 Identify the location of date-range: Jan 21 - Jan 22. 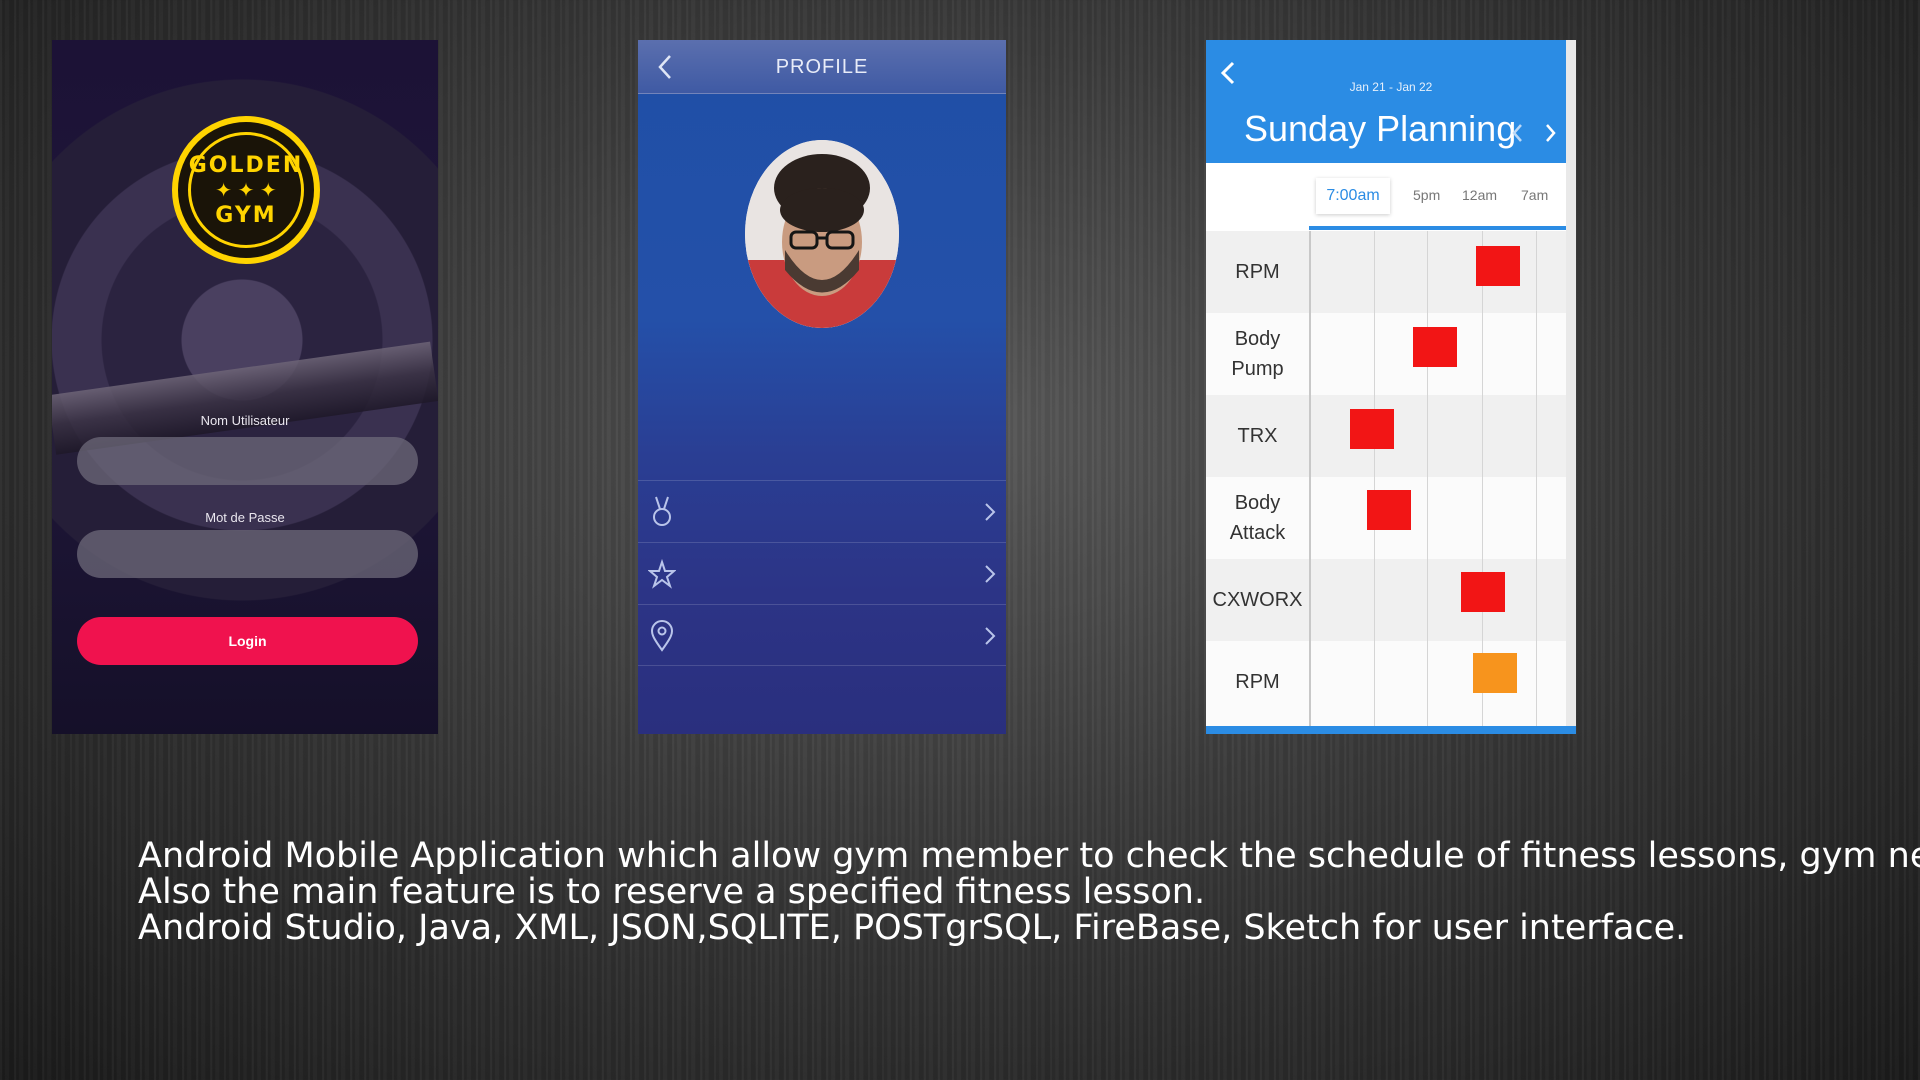
(1391, 87).